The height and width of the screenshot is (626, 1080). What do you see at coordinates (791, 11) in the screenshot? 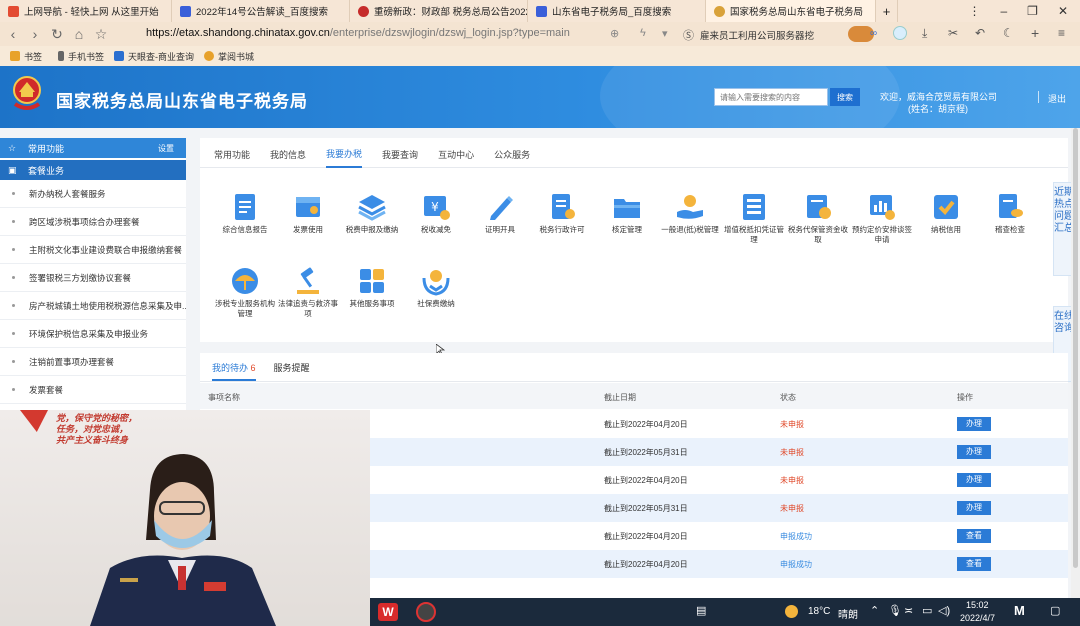
I see `browser-tab-active: 国家税务总局山东省电子税务局` at bounding box center [791, 11].